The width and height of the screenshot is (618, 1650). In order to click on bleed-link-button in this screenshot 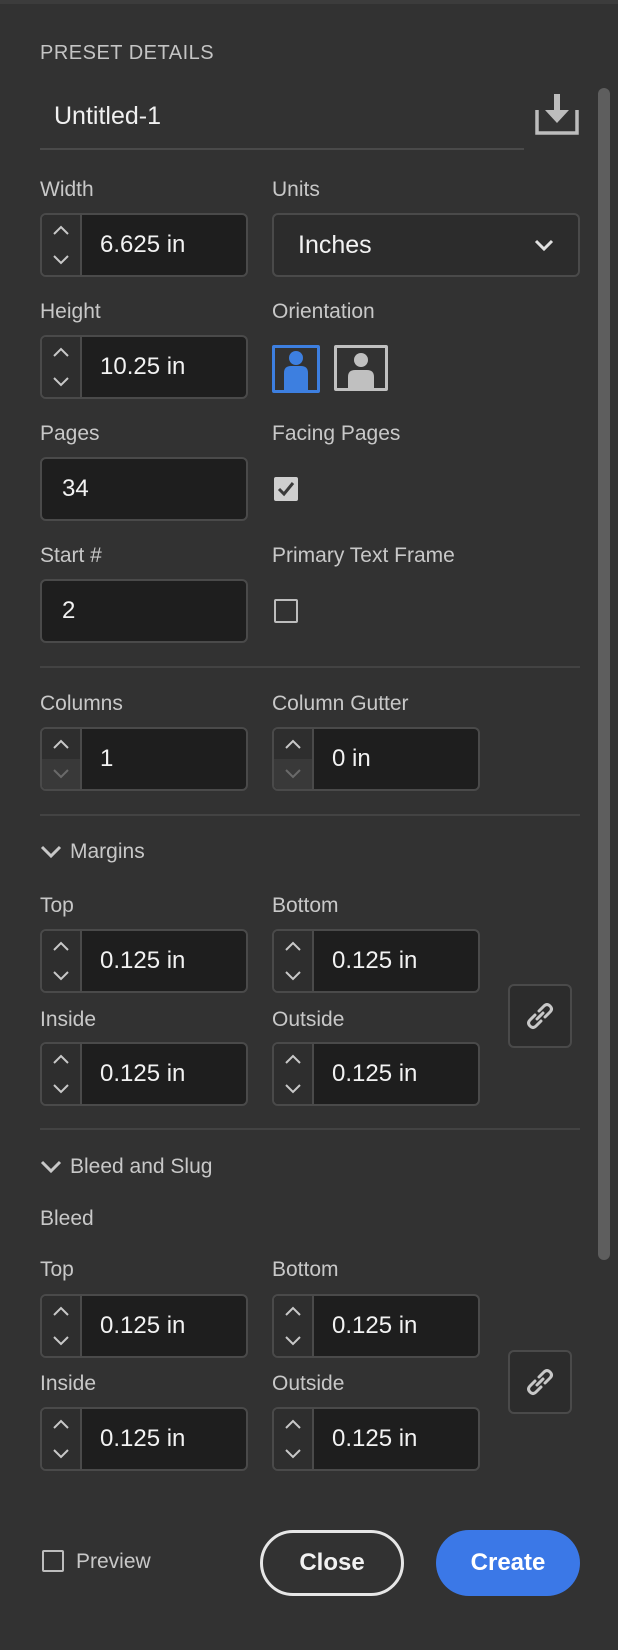, I will do `click(540, 1382)`.